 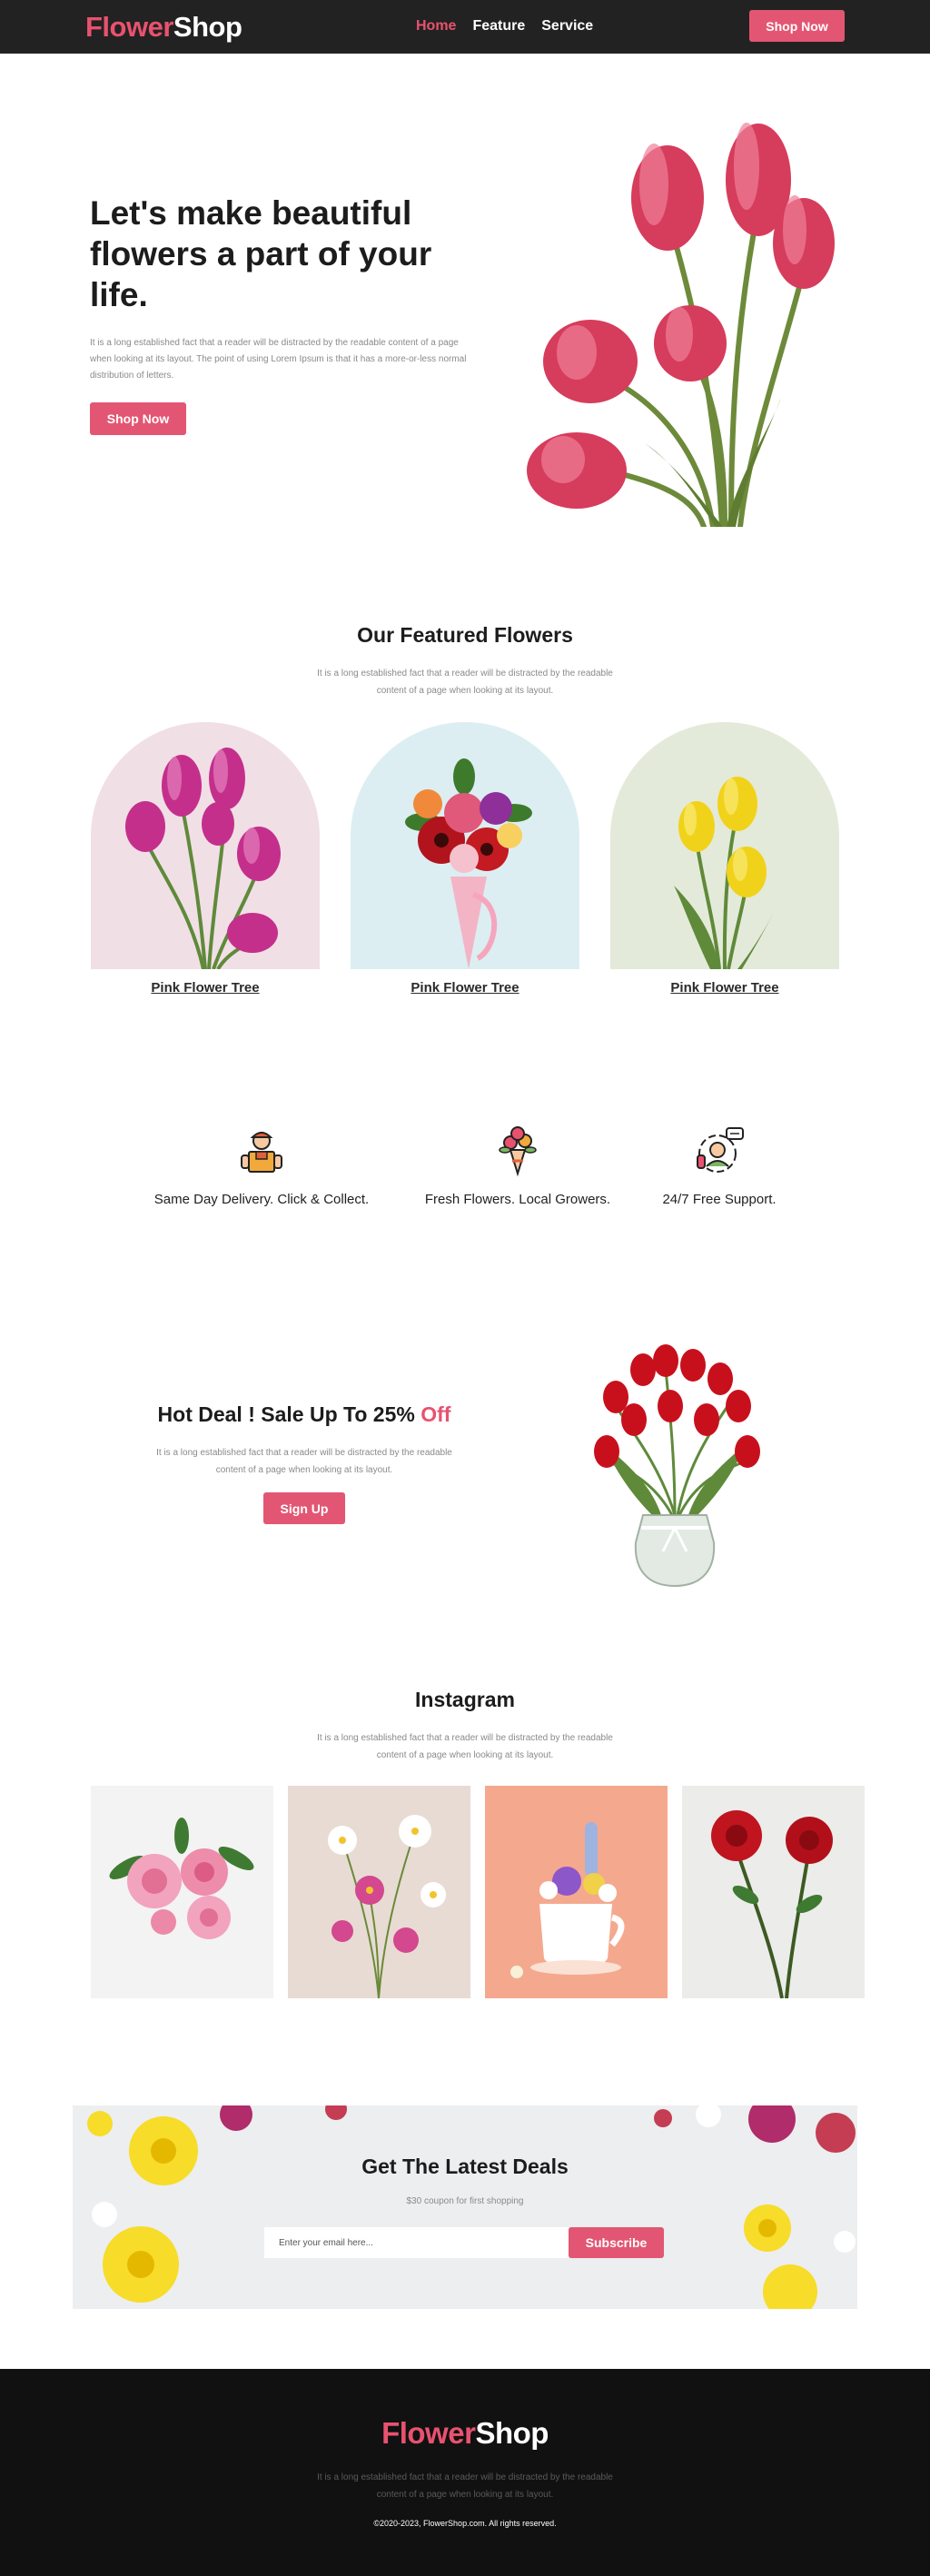 What do you see at coordinates (465, 2166) in the screenshot?
I see `newsletter-title: Get The Latest Deals` at bounding box center [465, 2166].